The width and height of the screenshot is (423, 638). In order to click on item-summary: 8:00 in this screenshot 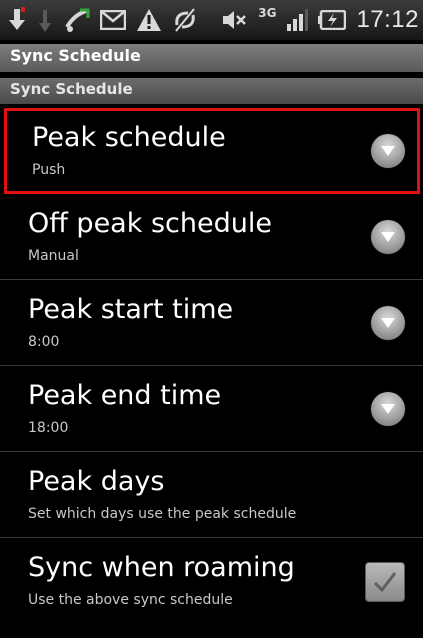, I will do `click(44, 342)`.